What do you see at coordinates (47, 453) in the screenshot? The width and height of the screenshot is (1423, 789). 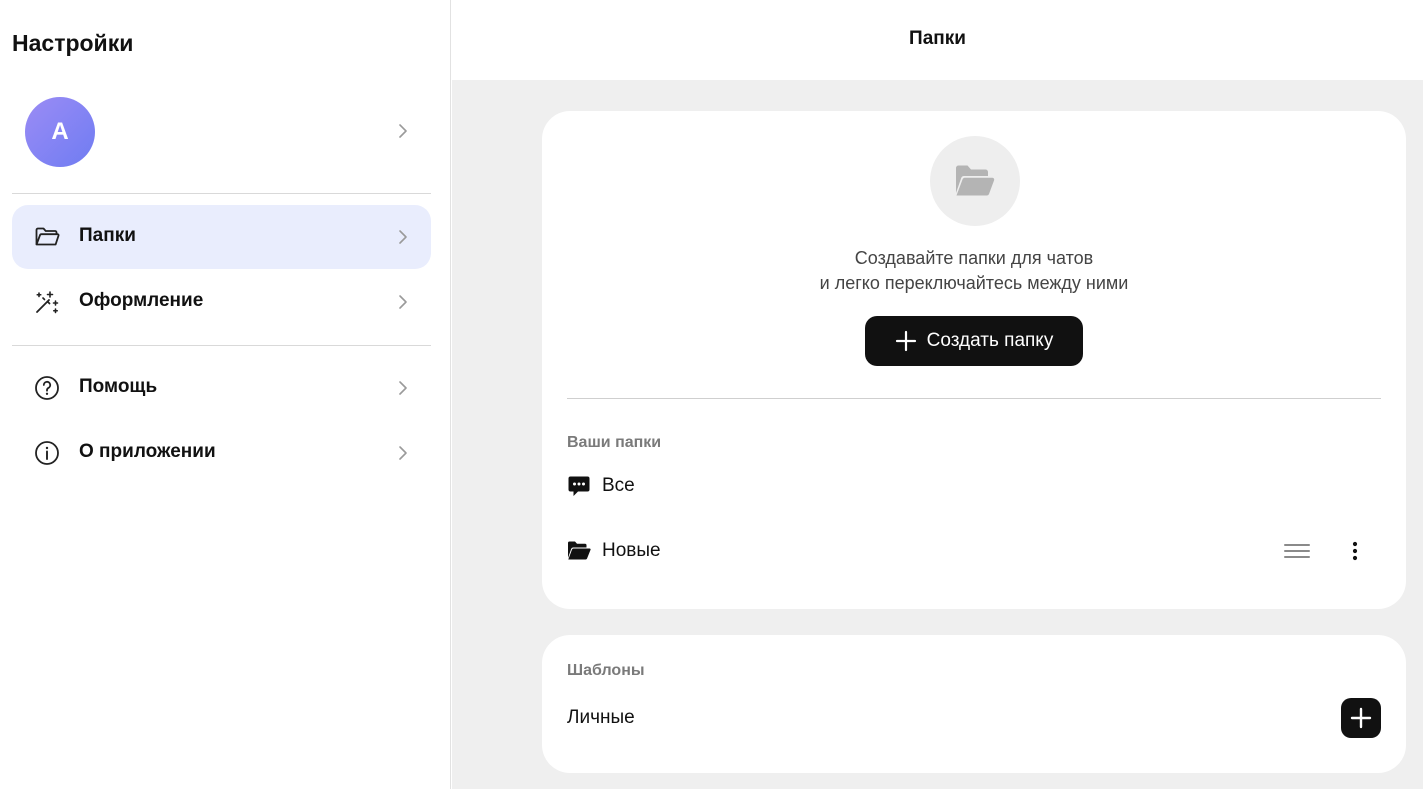 I see `info-circle-icon` at bounding box center [47, 453].